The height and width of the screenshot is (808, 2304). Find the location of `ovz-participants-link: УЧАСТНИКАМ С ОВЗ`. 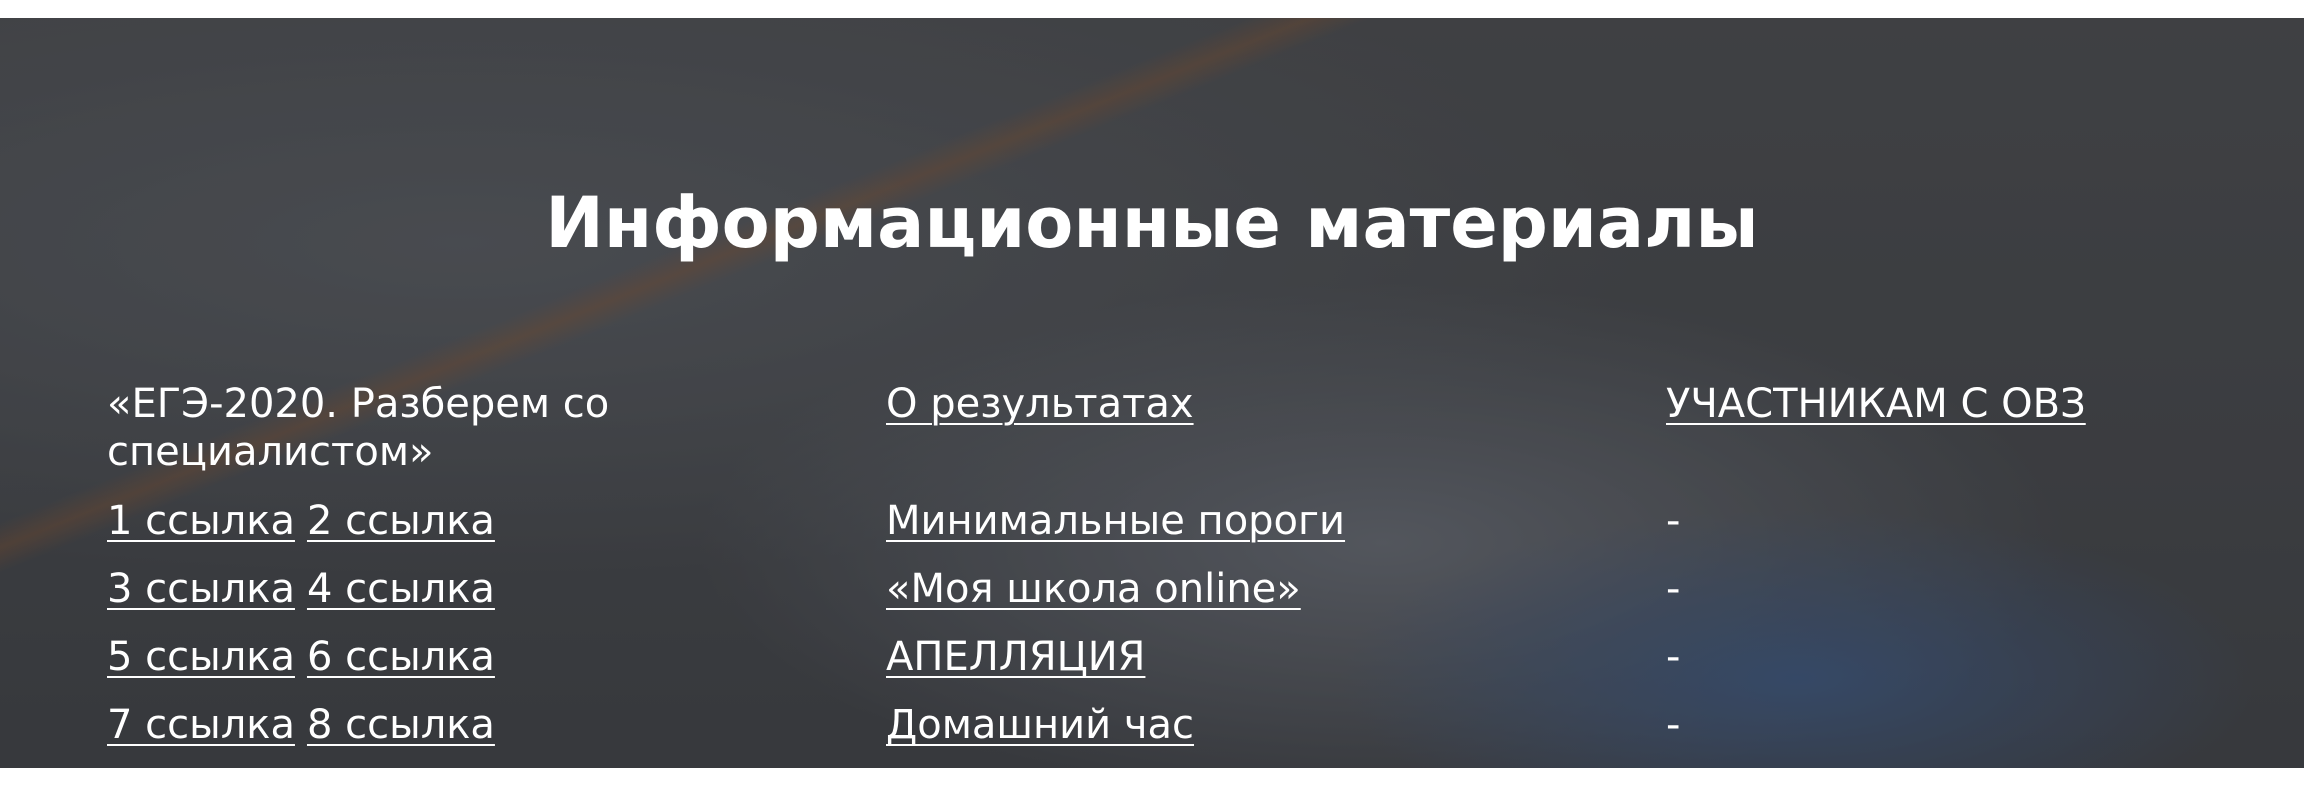

ovz-participants-link: УЧАСТНИКАМ С ОВЗ is located at coordinates (1876, 404).